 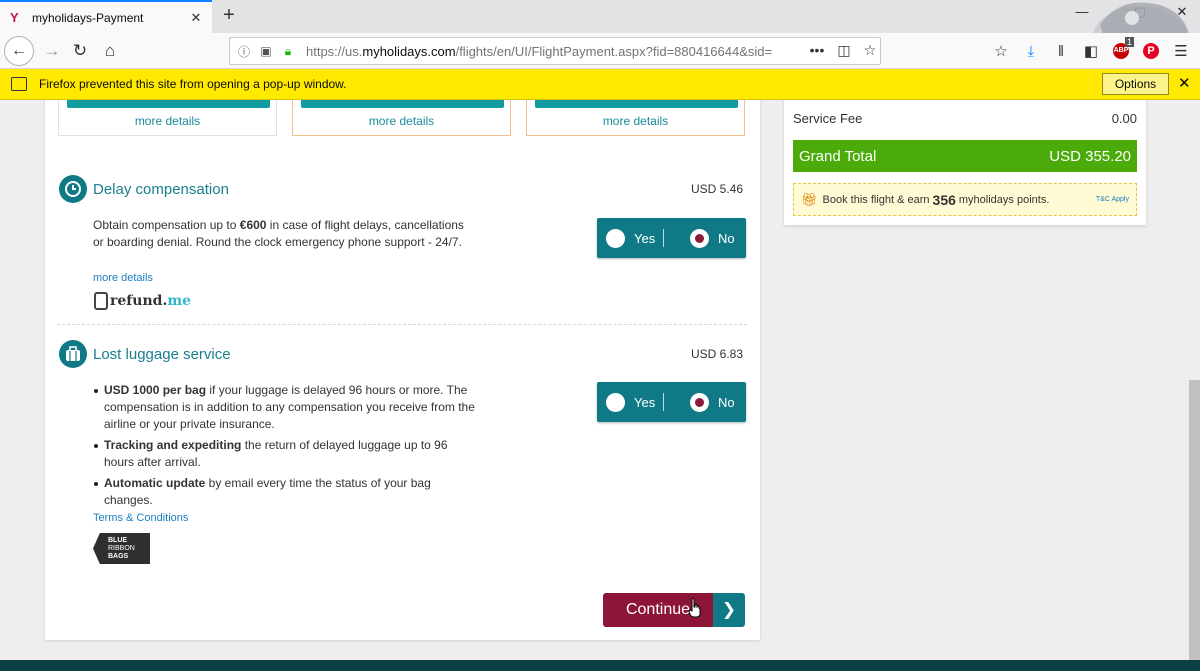 What do you see at coordinates (288, 51) in the screenshot?
I see `lock-icon: 🔒︎` at bounding box center [288, 51].